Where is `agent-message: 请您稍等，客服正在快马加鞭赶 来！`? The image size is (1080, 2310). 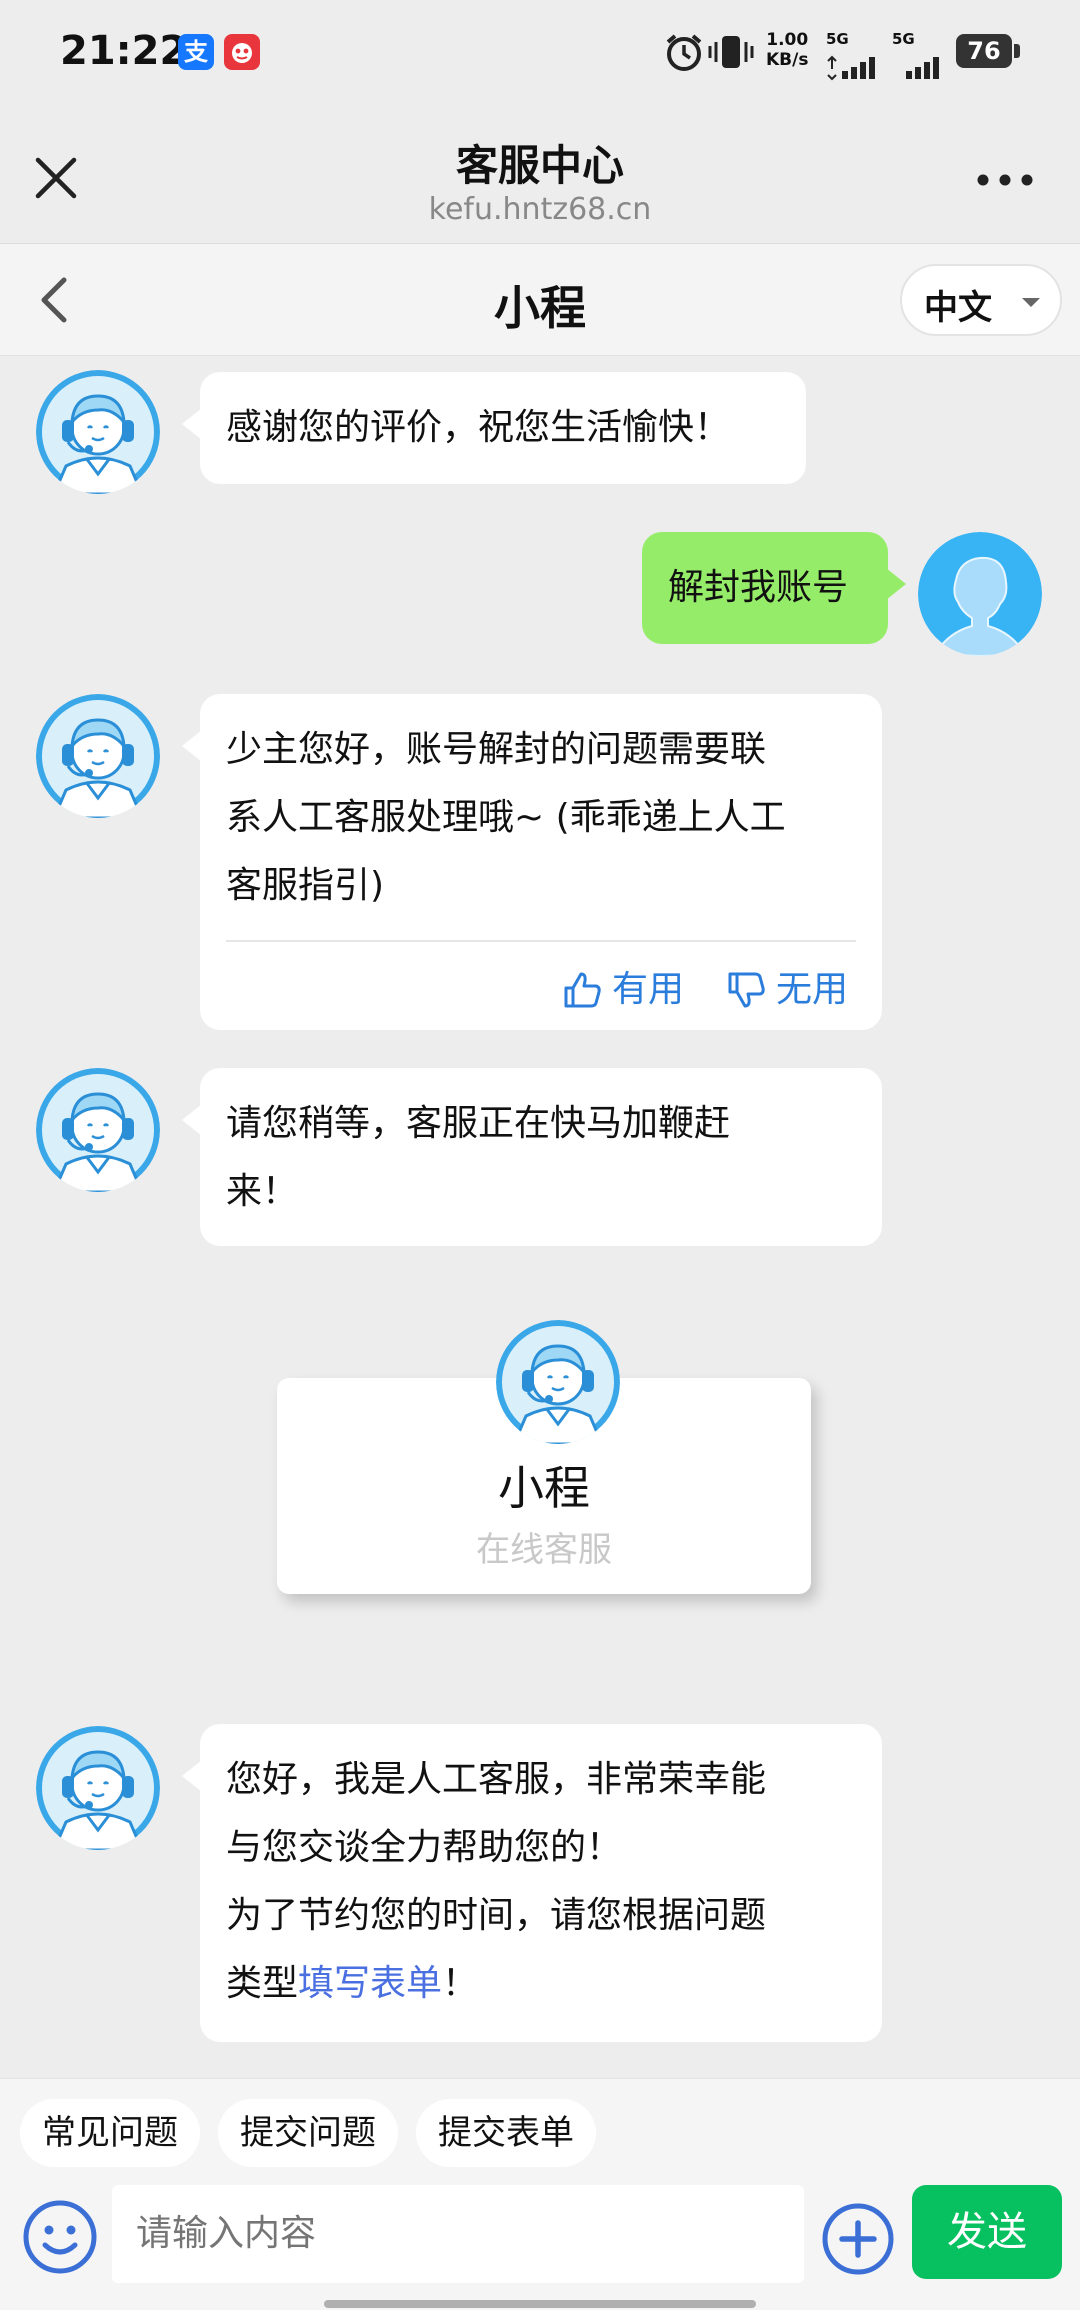
agent-message: 请您稍等，客服正在快马加鞭赶 来！ is located at coordinates (532, 1157).